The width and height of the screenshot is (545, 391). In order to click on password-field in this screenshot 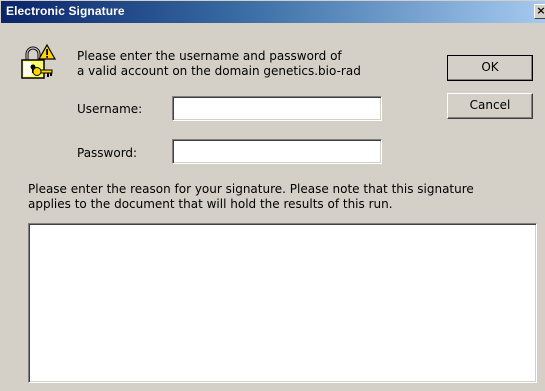, I will do `click(277, 151)`.